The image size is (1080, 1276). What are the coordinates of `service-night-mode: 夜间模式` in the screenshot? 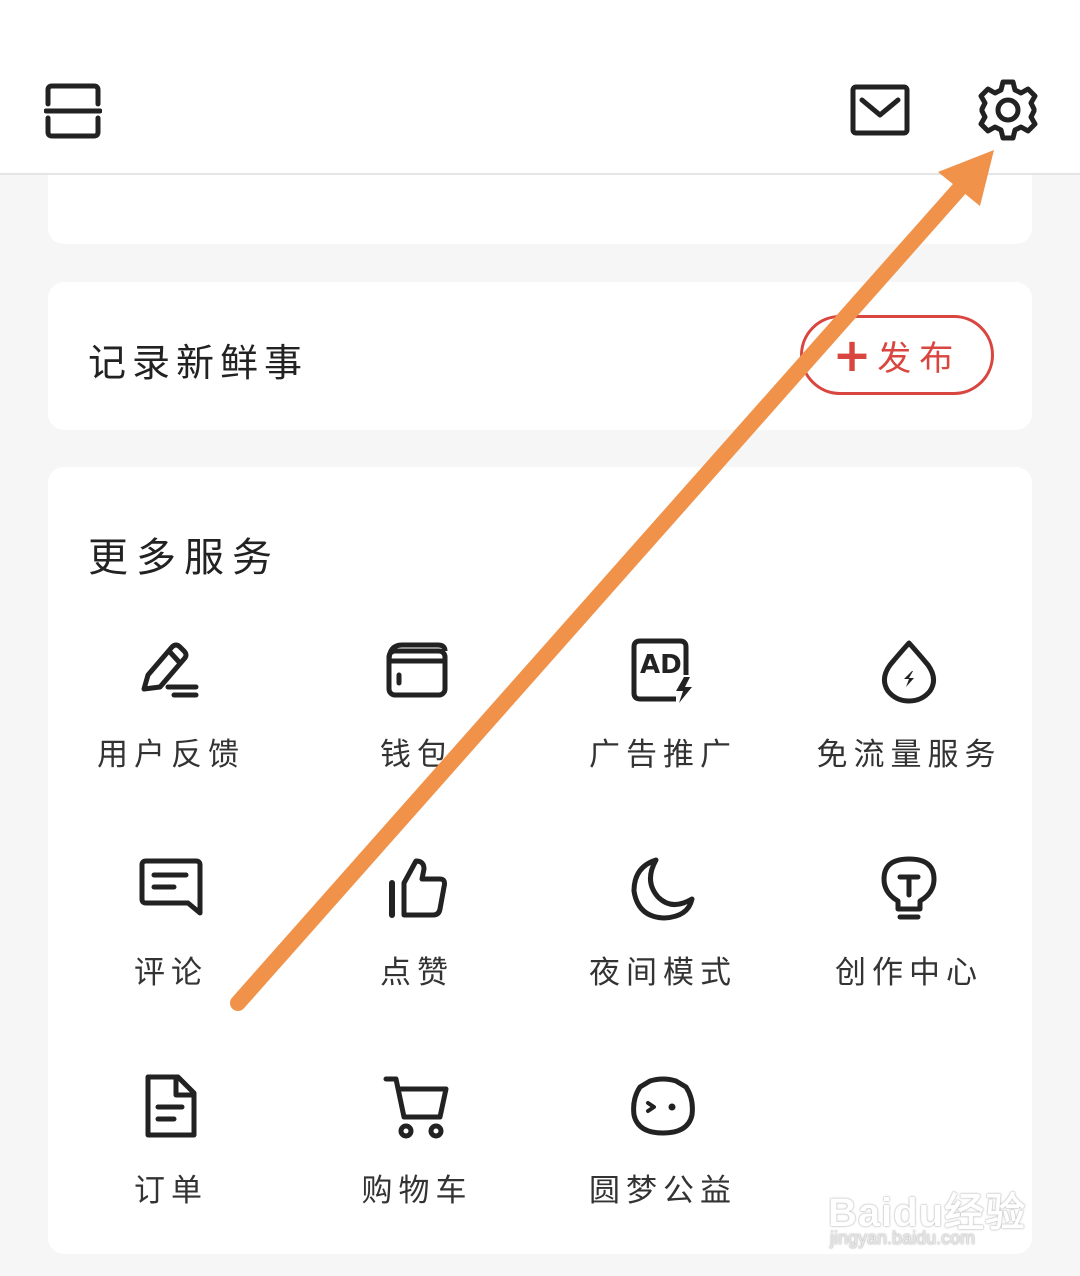 It's located at (663, 945).